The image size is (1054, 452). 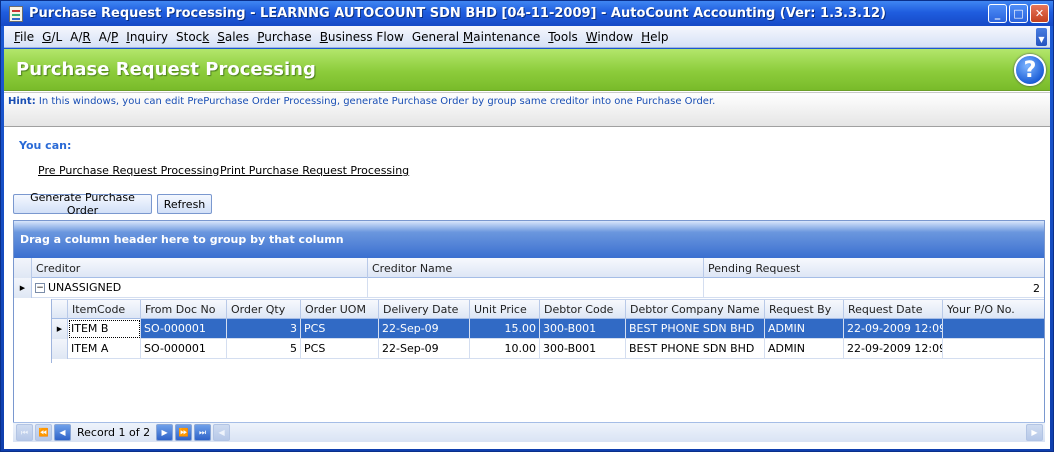 I want to click on next-record-icon: ▶, so click(x=165, y=432).